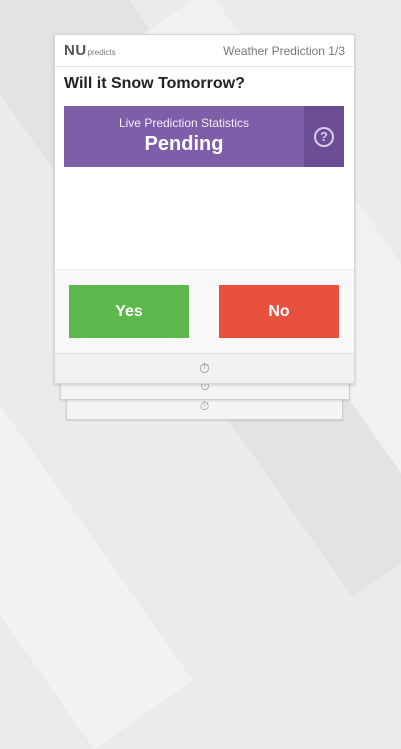 The image size is (401, 749). I want to click on question-title: Will it Snow Tomorrow?, so click(154, 83).